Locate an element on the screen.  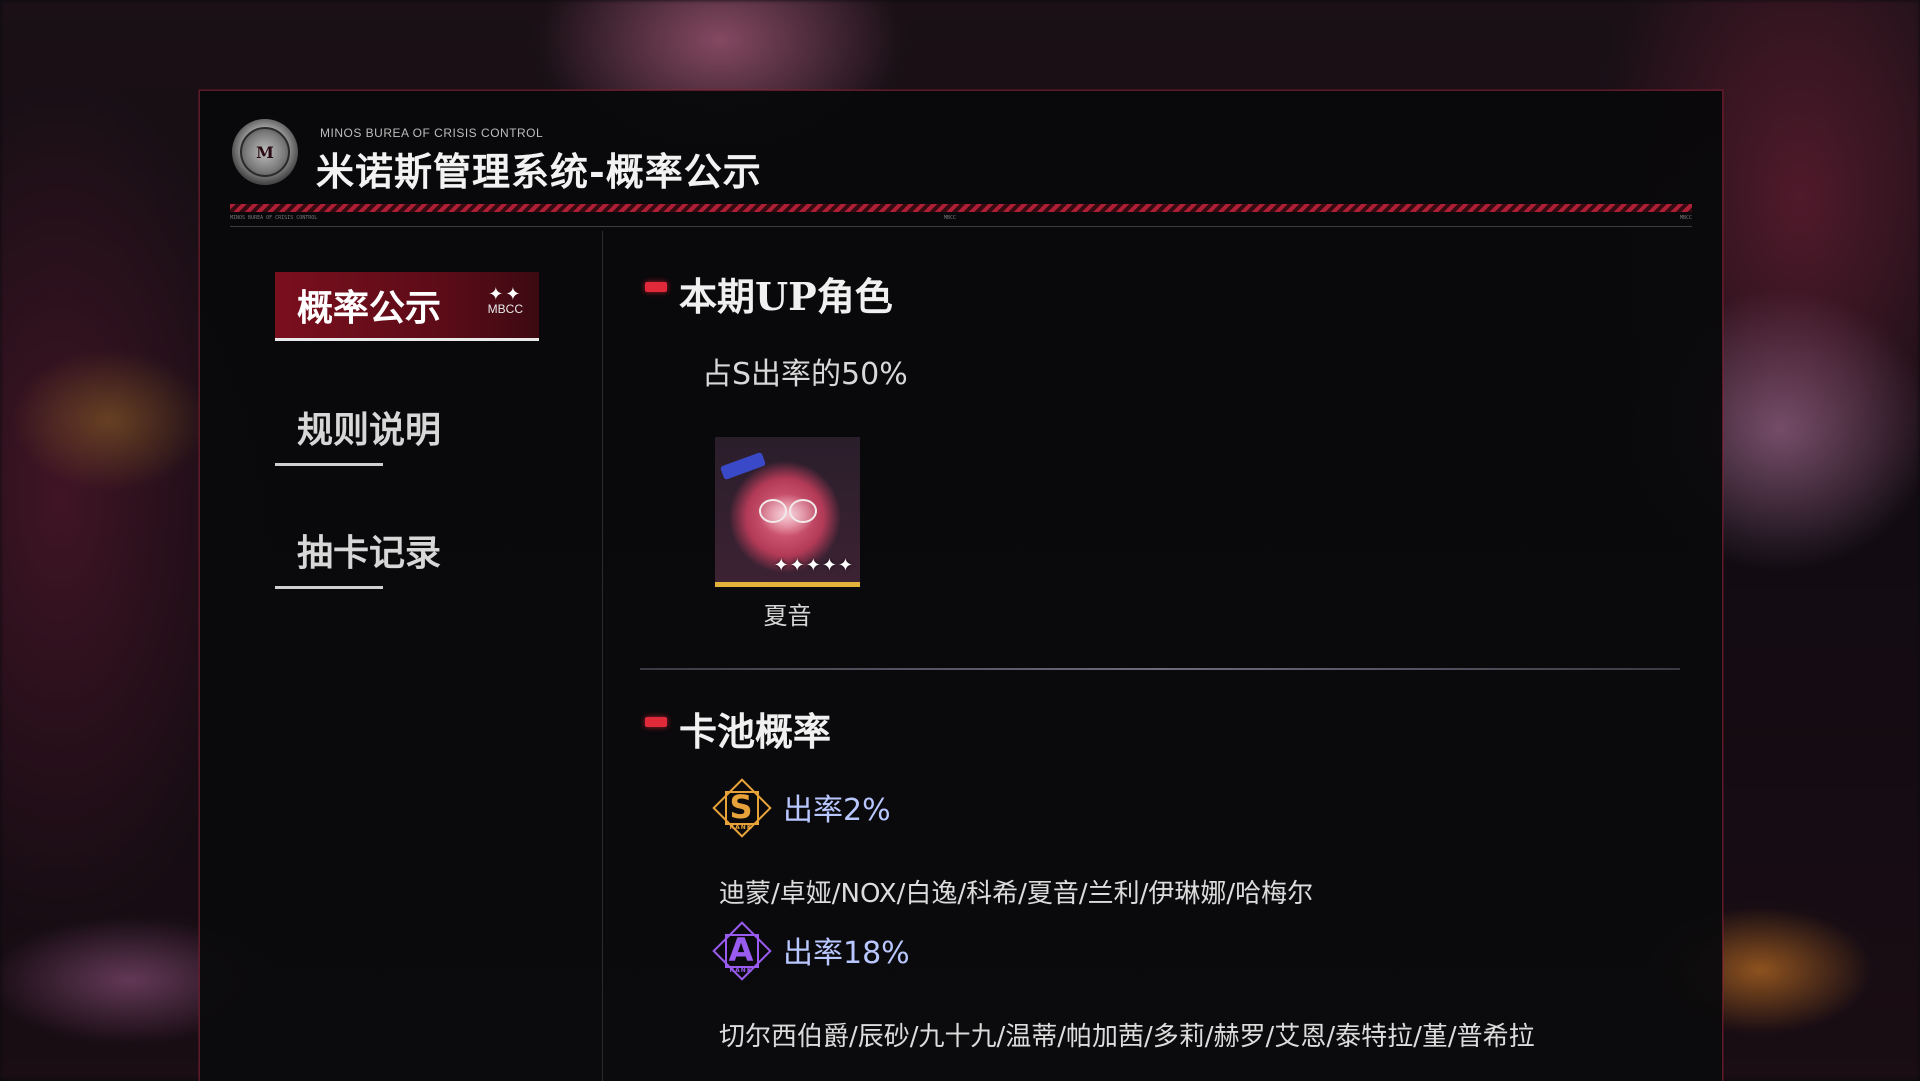
micro-text-mid: MBCC is located at coordinates (950, 218).